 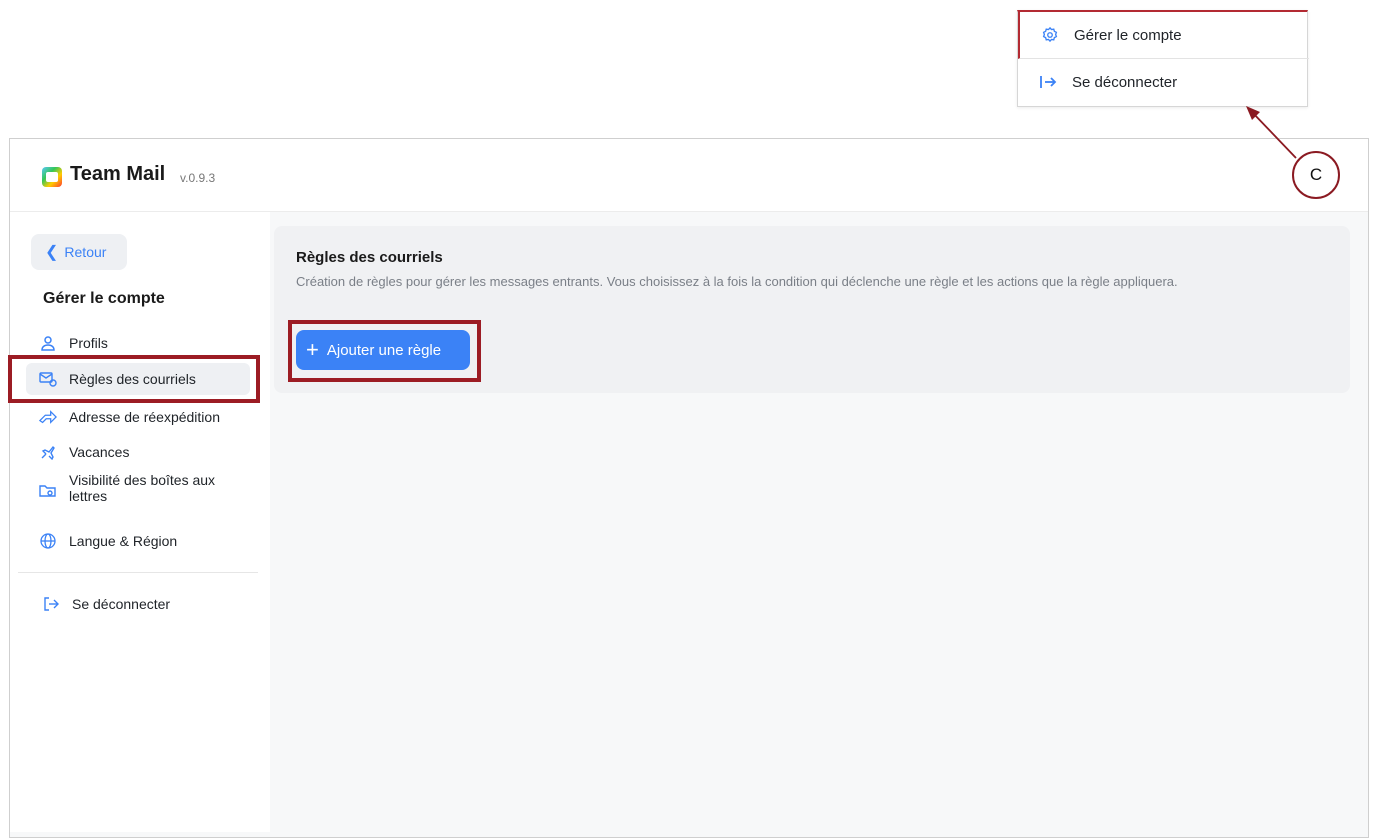 I want to click on app-version: v.0.9.3, so click(x=198, y=178).